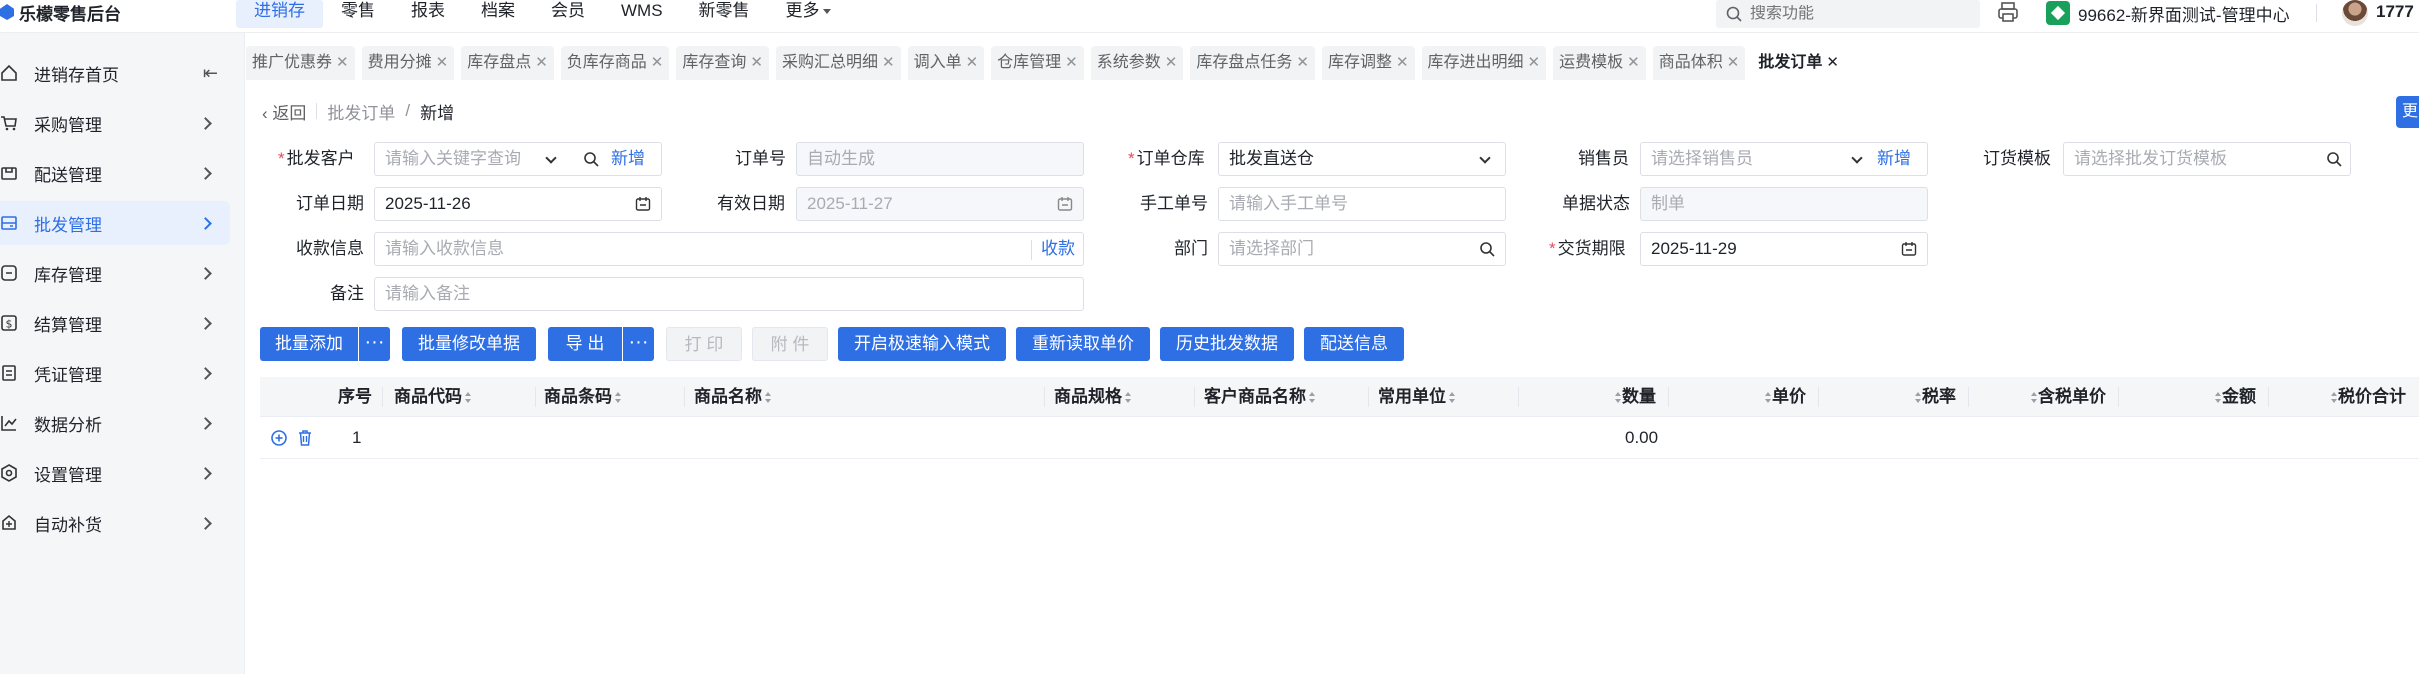 This screenshot has width=2419, height=674. Describe the element at coordinates (1784, 159) in the screenshot. I see `salesperson-select: 请选择销售员 新增` at that location.